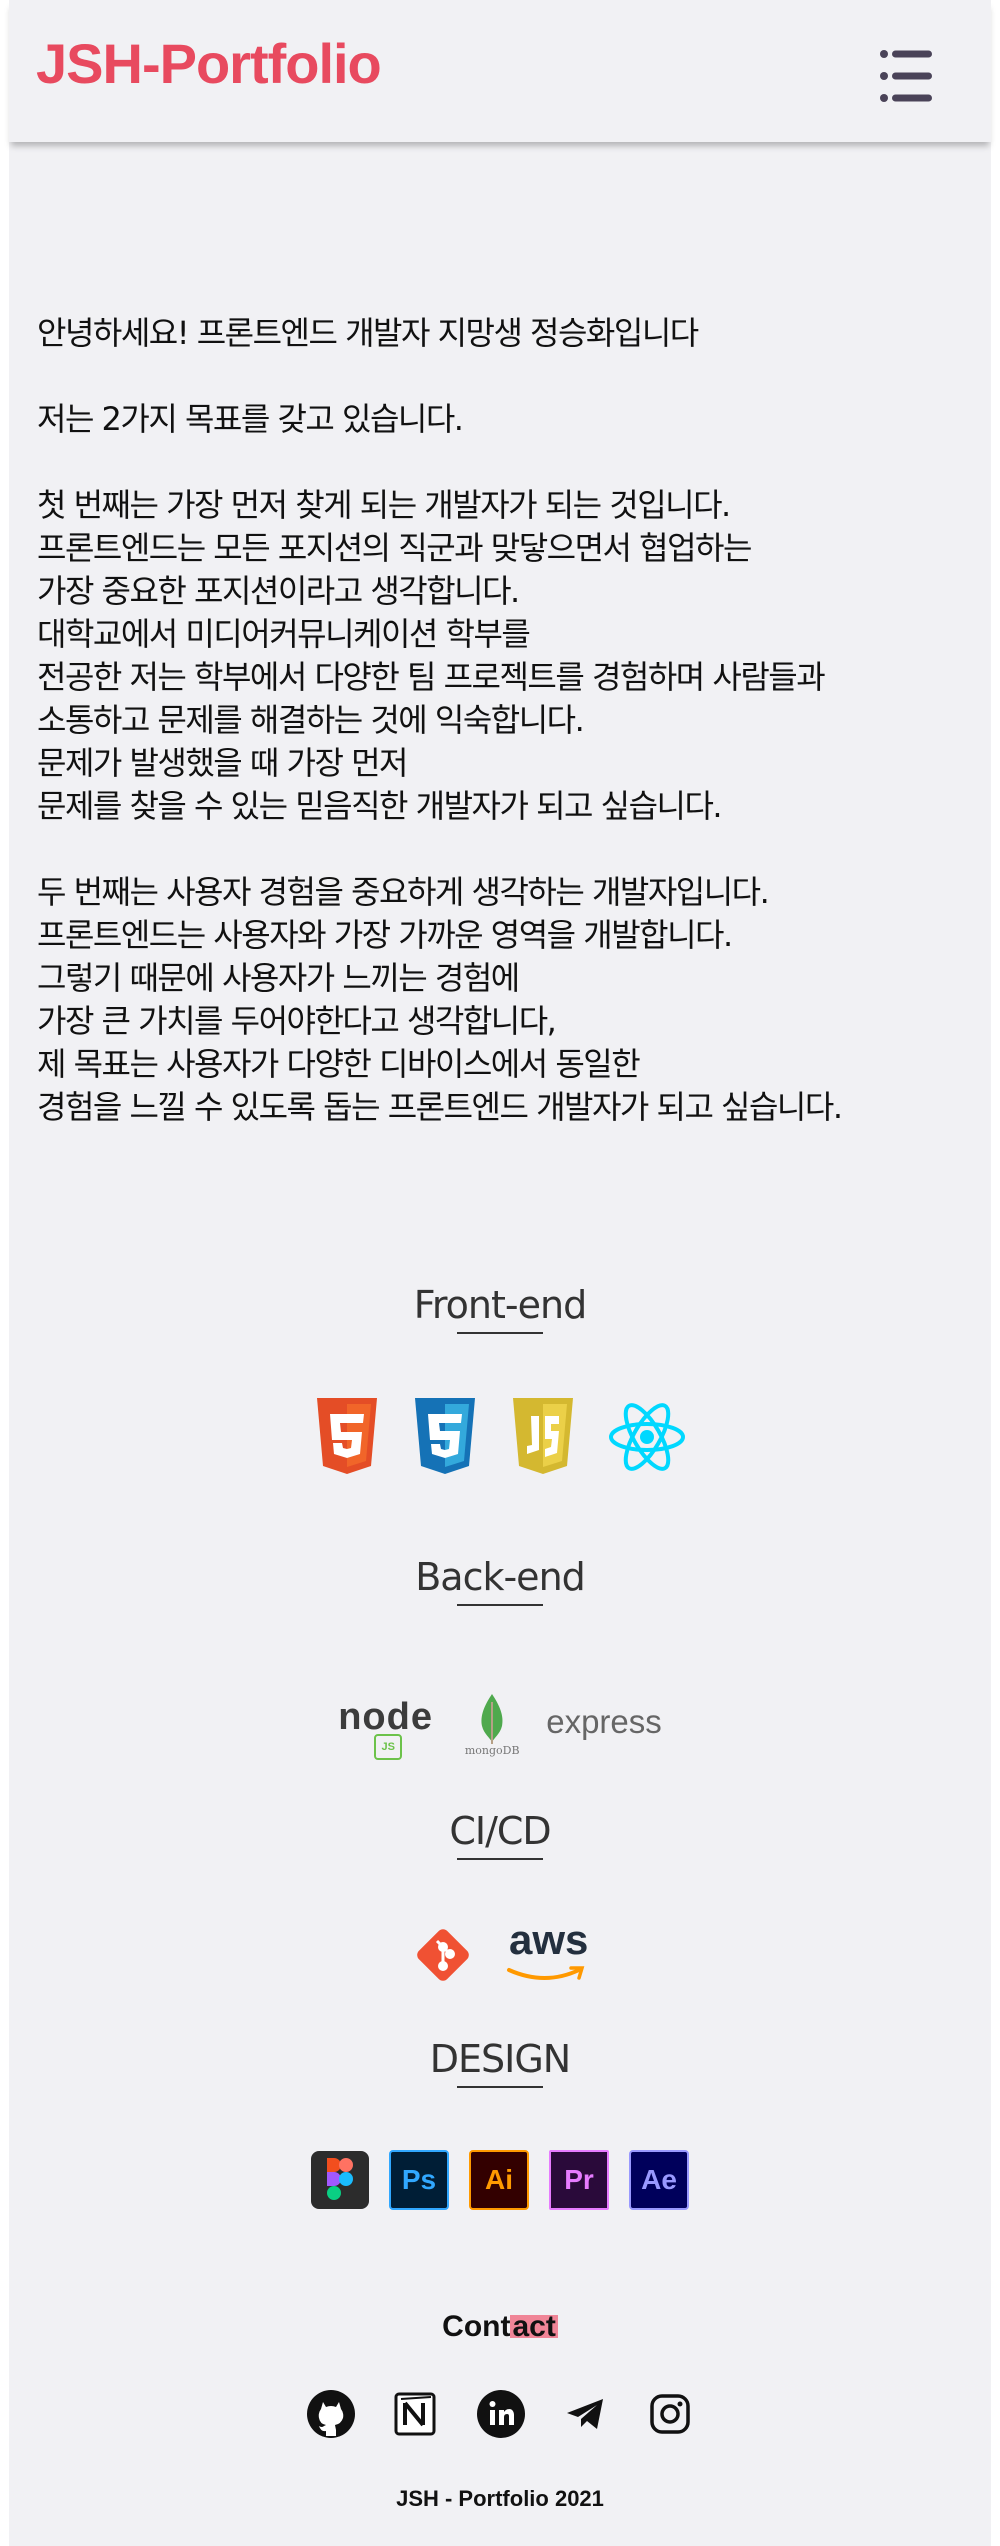 This screenshot has height=2546, width=1000. I want to click on section-title-cicd-label: CI/CD, so click(500, 1831).